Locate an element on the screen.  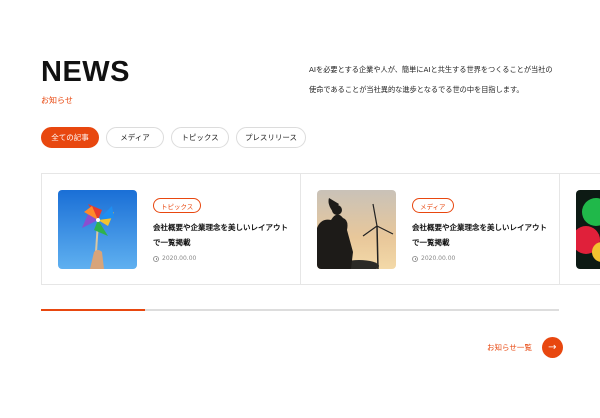
colorful-partial-photo is located at coordinates (588, 229).